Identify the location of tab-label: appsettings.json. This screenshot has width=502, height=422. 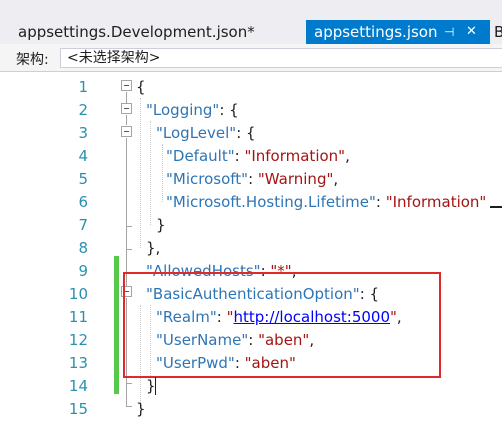
(376, 32).